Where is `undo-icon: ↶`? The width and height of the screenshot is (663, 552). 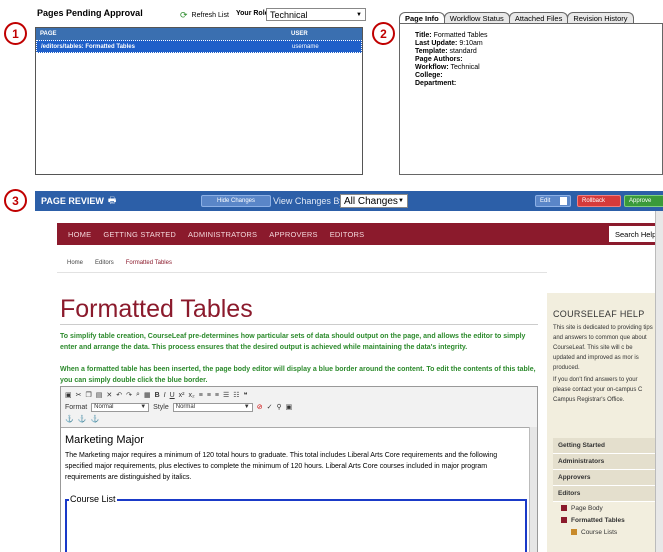
undo-icon: ↶ is located at coordinates (119, 395).